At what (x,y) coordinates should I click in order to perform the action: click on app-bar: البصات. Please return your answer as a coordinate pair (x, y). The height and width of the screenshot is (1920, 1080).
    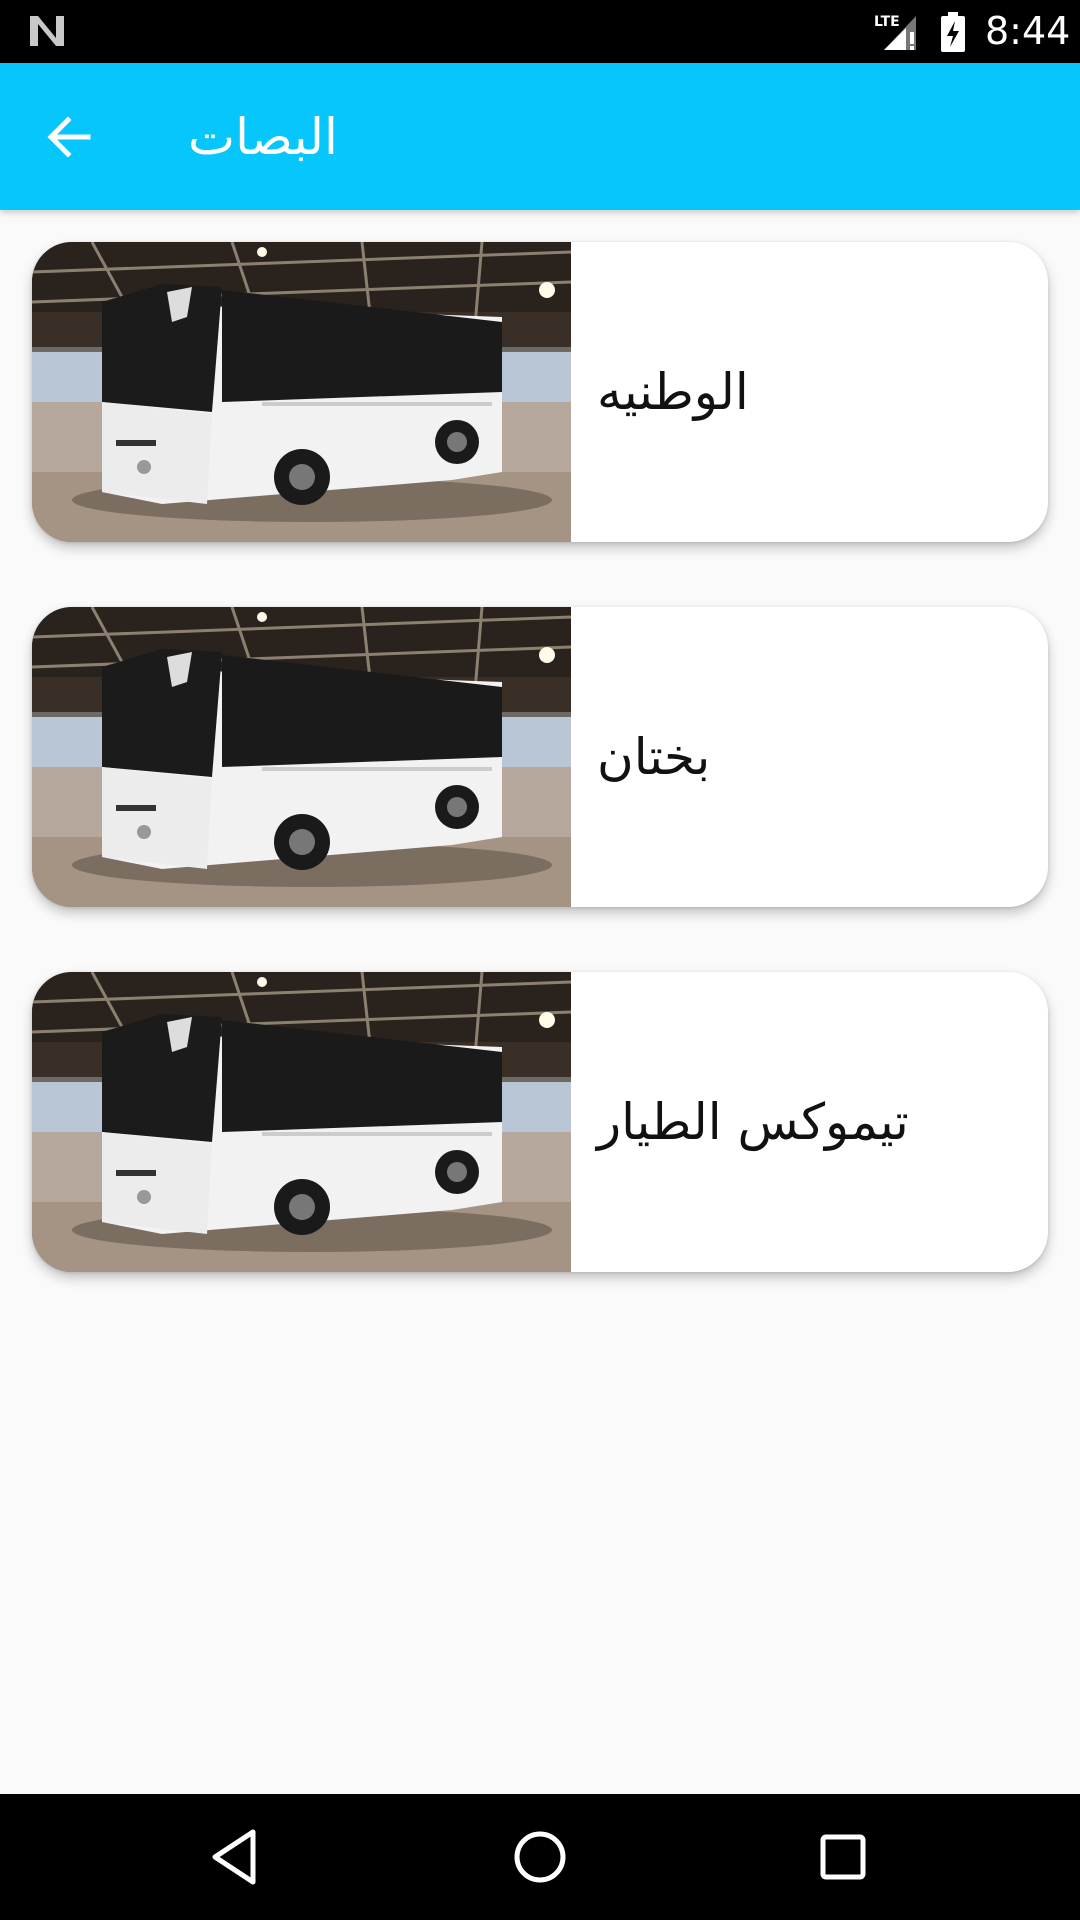
    Looking at the image, I should click on (540, 136).